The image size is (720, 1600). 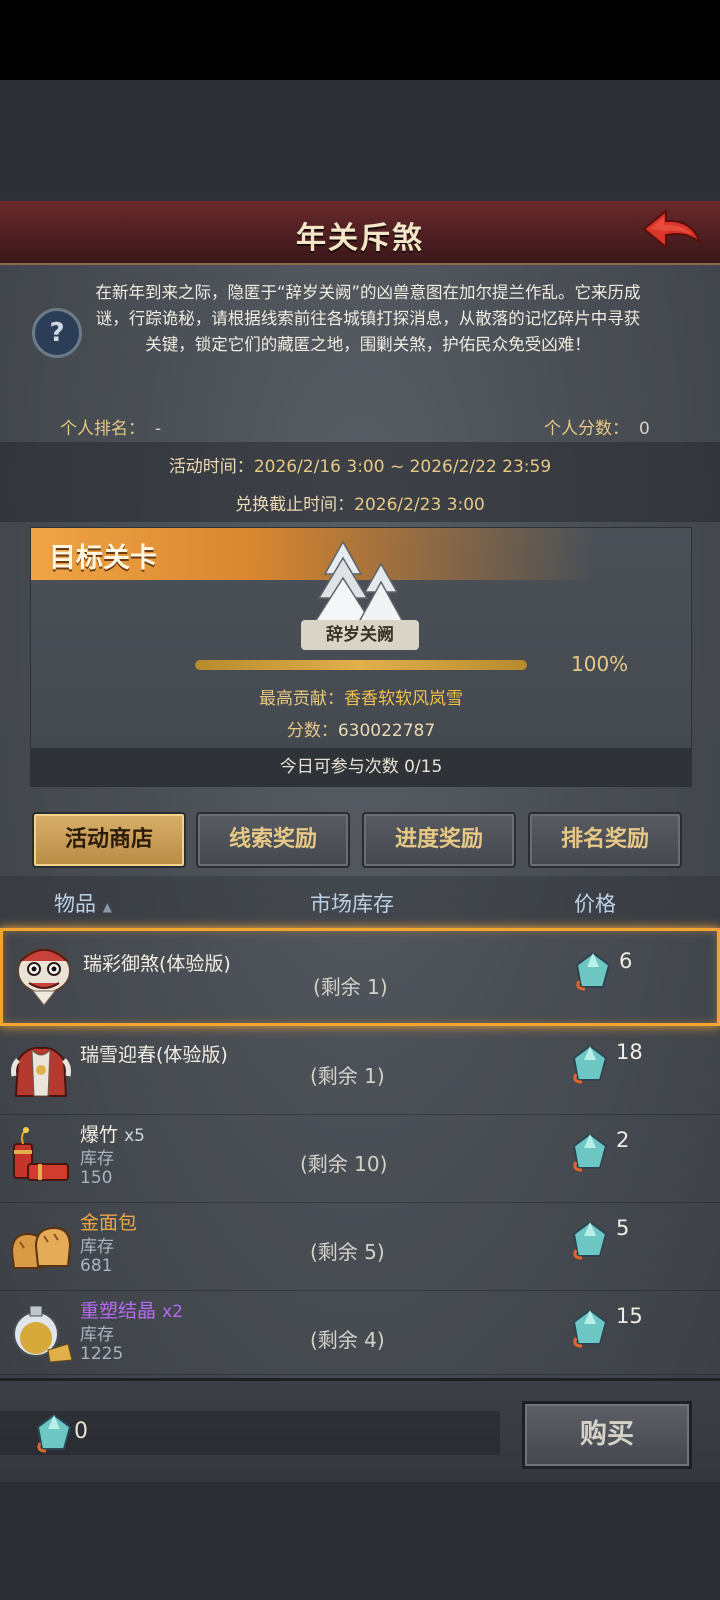 What do you see at coordinates (158, 429) in the screenshot?
I see `rank-value: -` at bounding box center [158, 429].